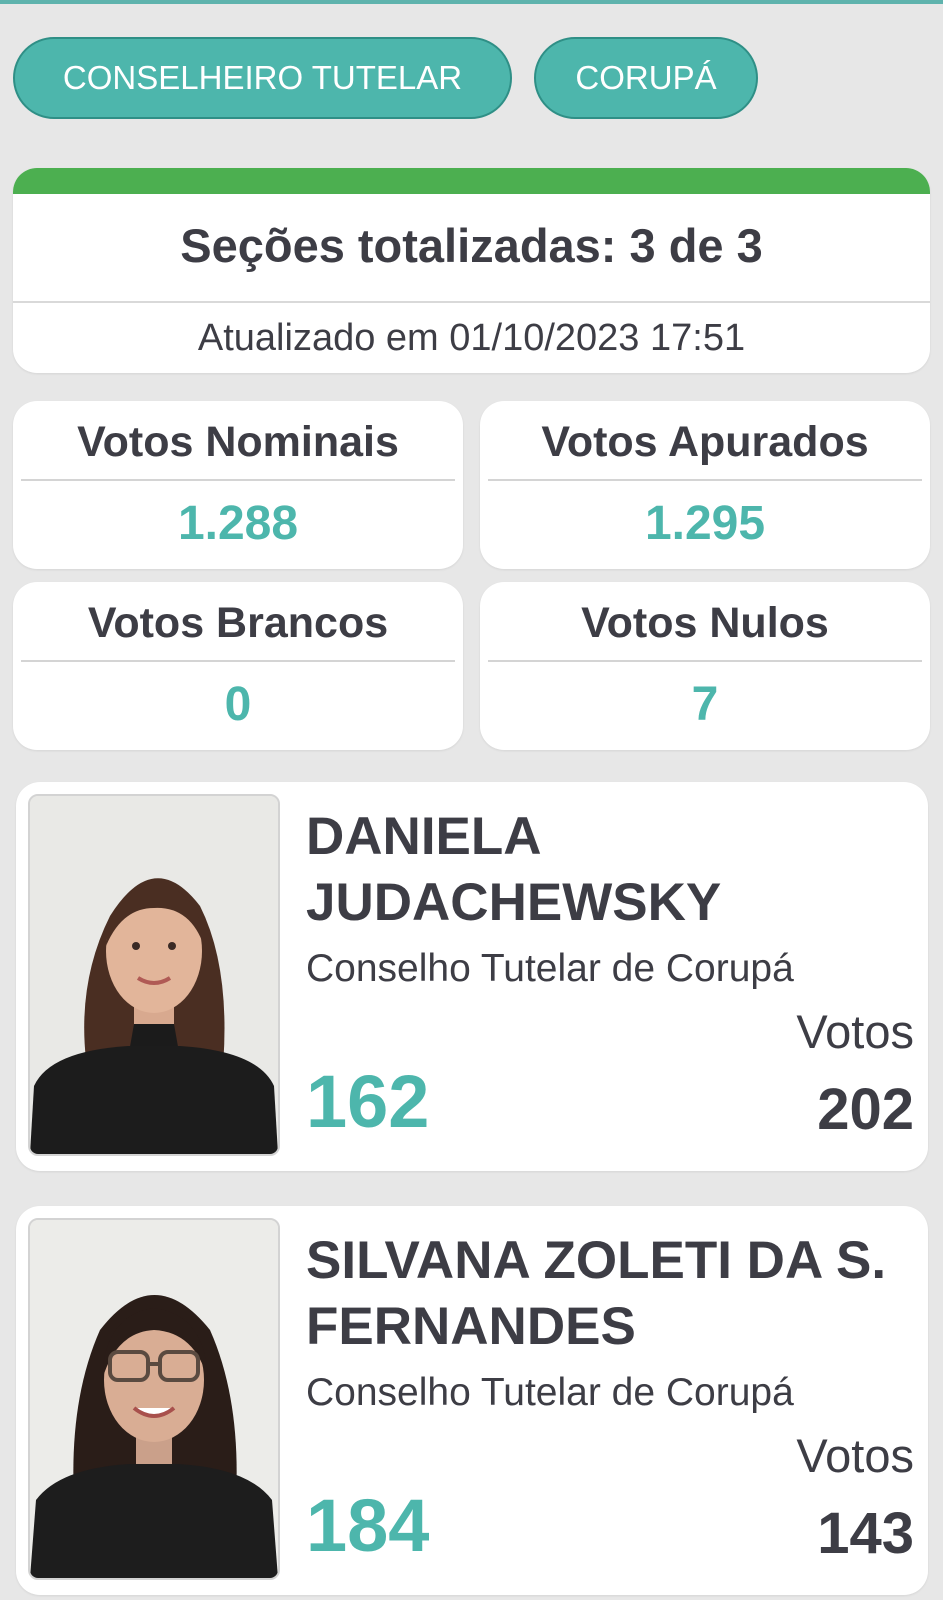 The width and height of the screenshot is (943, 1600). Describe the element at coordinates (262, 78) in the screenshot. I see `cargo-filter-button: CONSELHEIRO TUTELAR` at that location.